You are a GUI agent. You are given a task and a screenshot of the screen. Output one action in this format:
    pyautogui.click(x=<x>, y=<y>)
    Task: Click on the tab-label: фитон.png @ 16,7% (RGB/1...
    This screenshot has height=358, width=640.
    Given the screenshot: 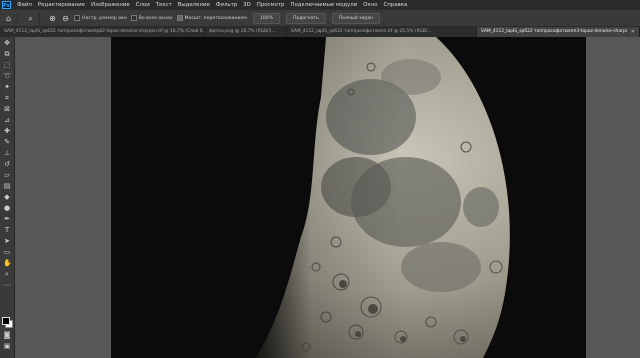 What is the action you would take?
    pyautogui.click(x=242, y=31)
    